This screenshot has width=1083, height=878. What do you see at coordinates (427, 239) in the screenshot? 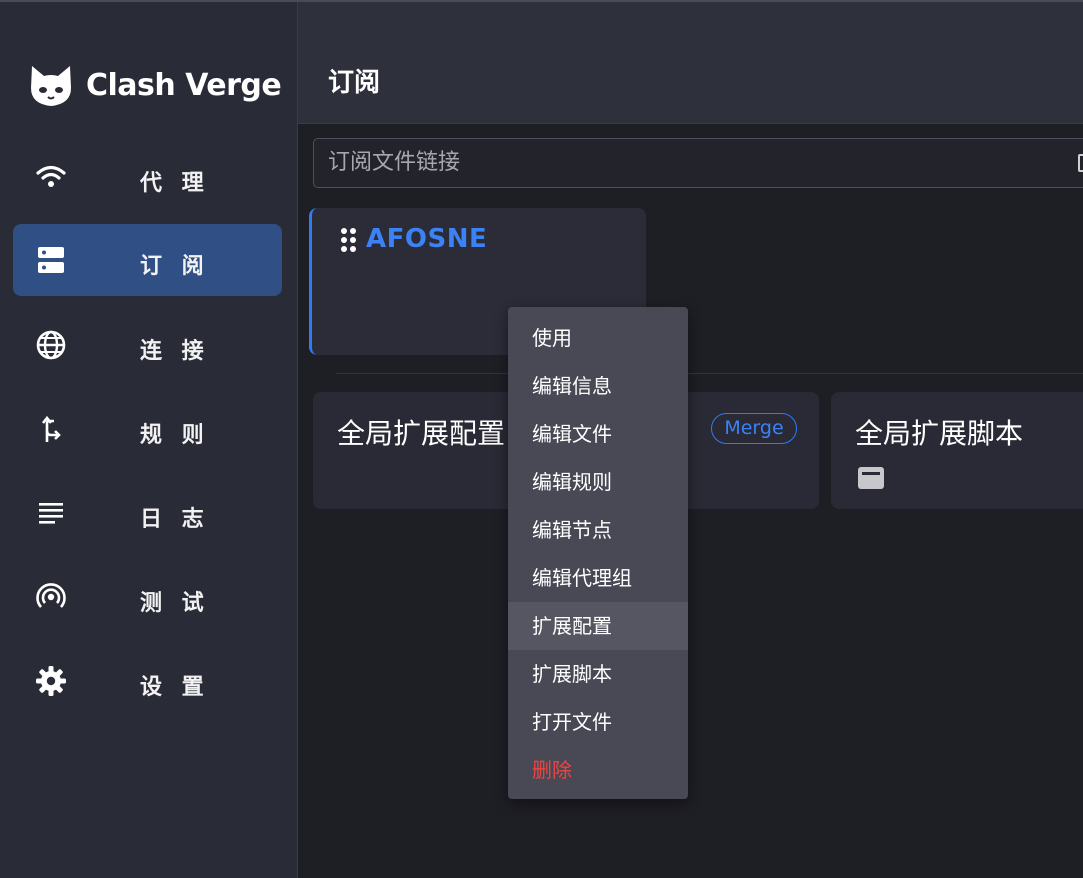
I see `profile-name: AFOSNE` at bounding box center [427, 239].